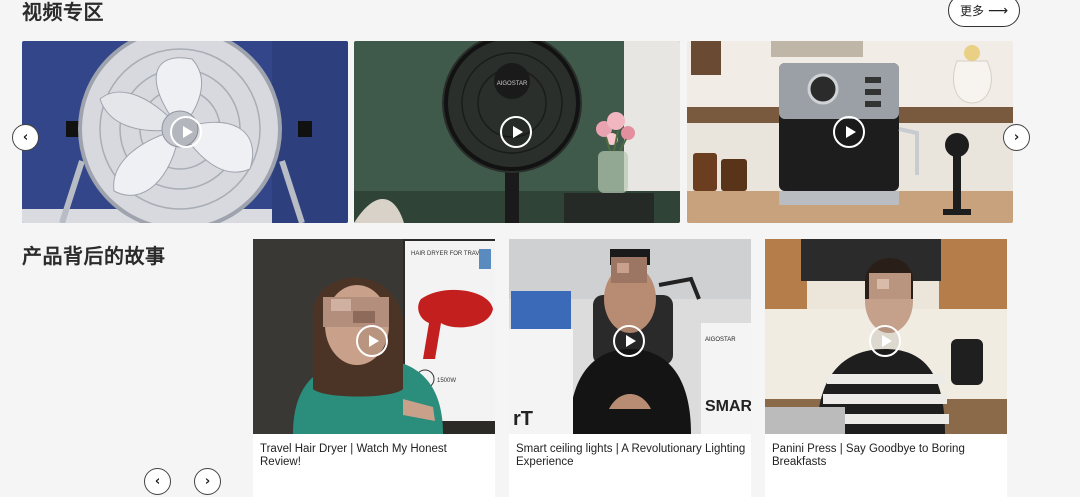 Image resolution: width=1080 pixels, height=497 pixels. Describe the element at coordinates (523, 419) in the screenshot. I see `svg-text: rT` at that location.